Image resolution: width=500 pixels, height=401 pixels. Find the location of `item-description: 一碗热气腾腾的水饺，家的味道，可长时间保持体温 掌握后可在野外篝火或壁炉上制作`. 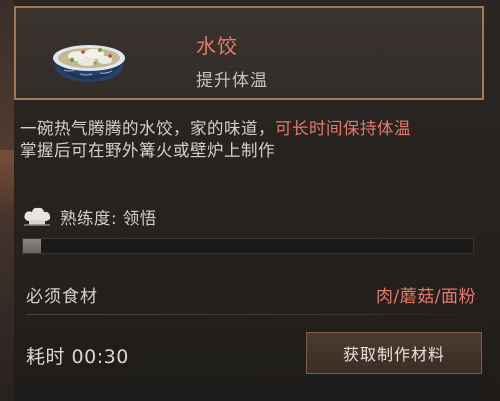

item-description: 一碗热气腾腾的水饺，家的味道，可长时间保持体温 掌握后可在野外篝火或壁炉上制作 is located at coordinates (252, 140).